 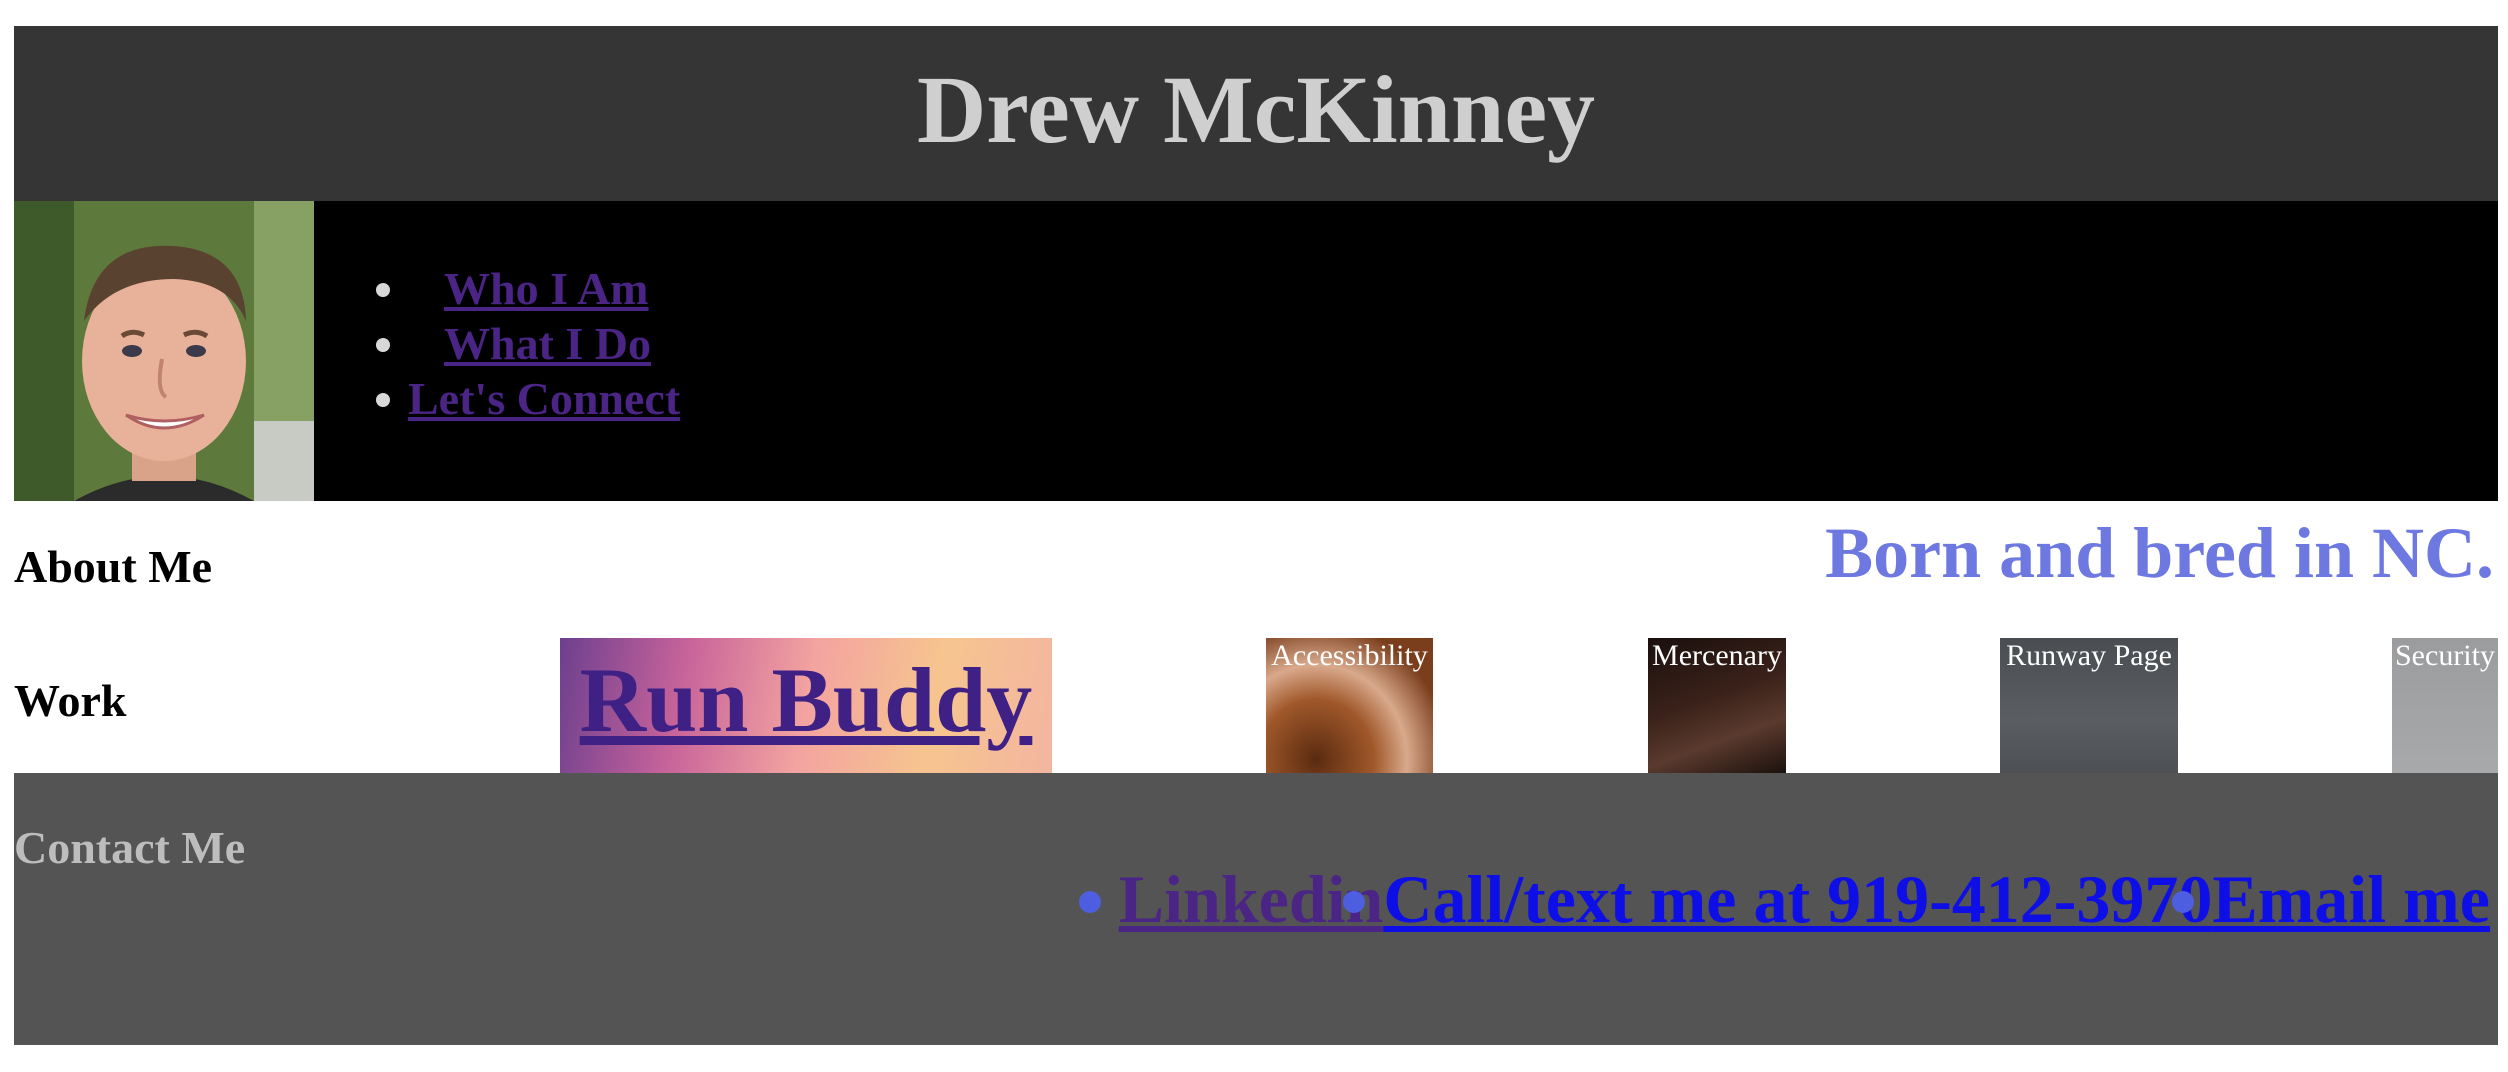 What do you see at coordinates (70, 700) in the screenshot?
I see `work-heading: Work` at bounding box center [70, 700].